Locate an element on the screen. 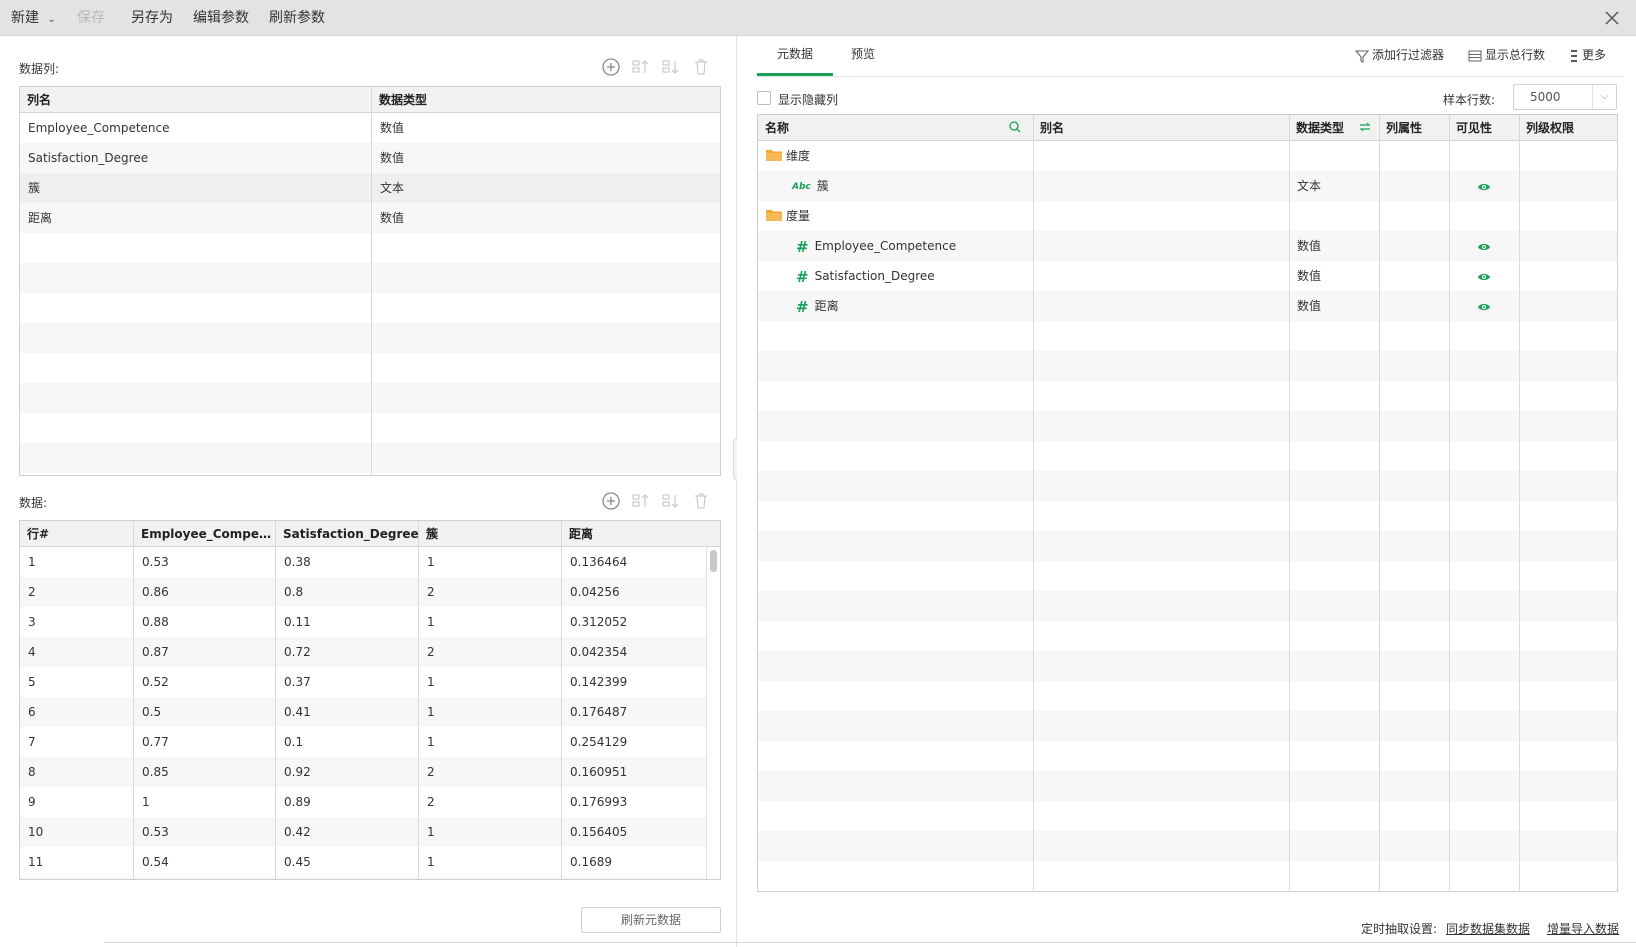 This screenshot has height=947, width=1636. header-row-number: 行# is located at coordinates (38, 534).